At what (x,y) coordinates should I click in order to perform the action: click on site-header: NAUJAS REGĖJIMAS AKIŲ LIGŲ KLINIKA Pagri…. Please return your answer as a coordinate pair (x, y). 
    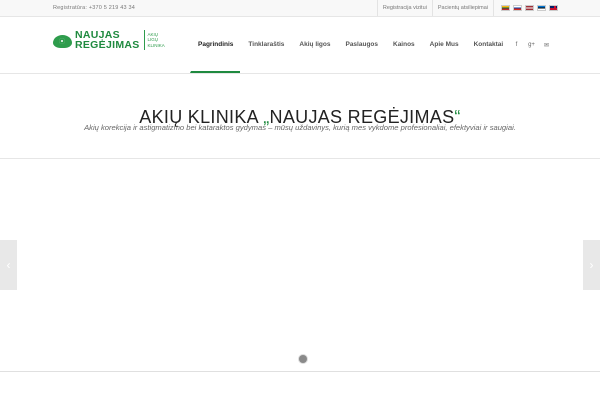
    Looking at the image, I should click on (300, 45).